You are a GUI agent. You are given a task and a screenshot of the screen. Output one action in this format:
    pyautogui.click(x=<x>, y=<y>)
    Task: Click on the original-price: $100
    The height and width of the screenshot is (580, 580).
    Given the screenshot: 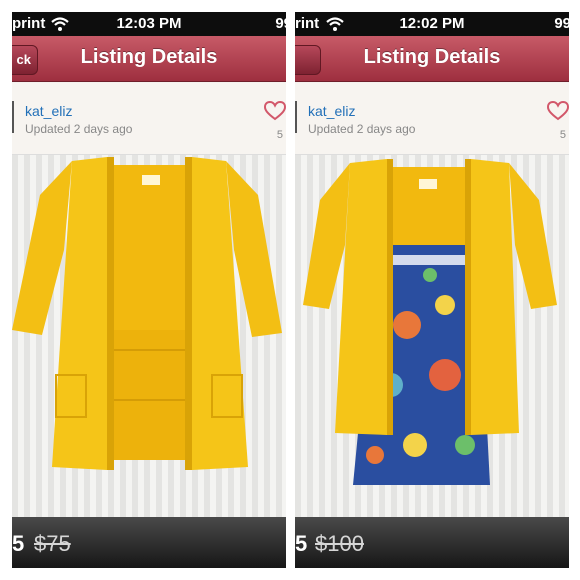 What is the action you would take?
    pyautogui.click(x=339, y=543)
    